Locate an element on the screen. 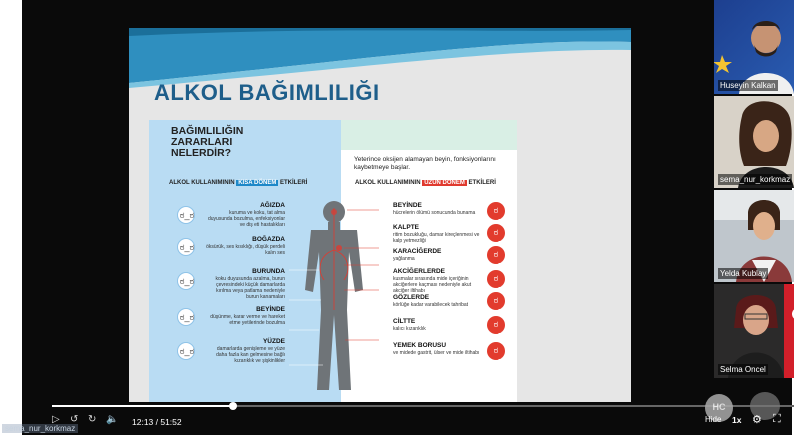 The height and width of the screenshot is (435, 794). participant-name: sema_nur_korkmaz is located at coordinates (755, 179).